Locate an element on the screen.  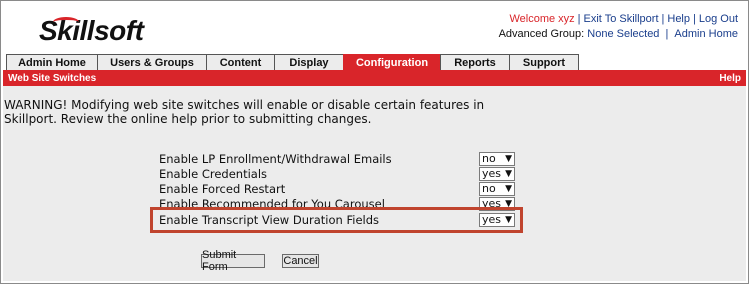
switch-label: Enable LP Enrollment/Withdrawal Emails is located at coordinates (275, 159).